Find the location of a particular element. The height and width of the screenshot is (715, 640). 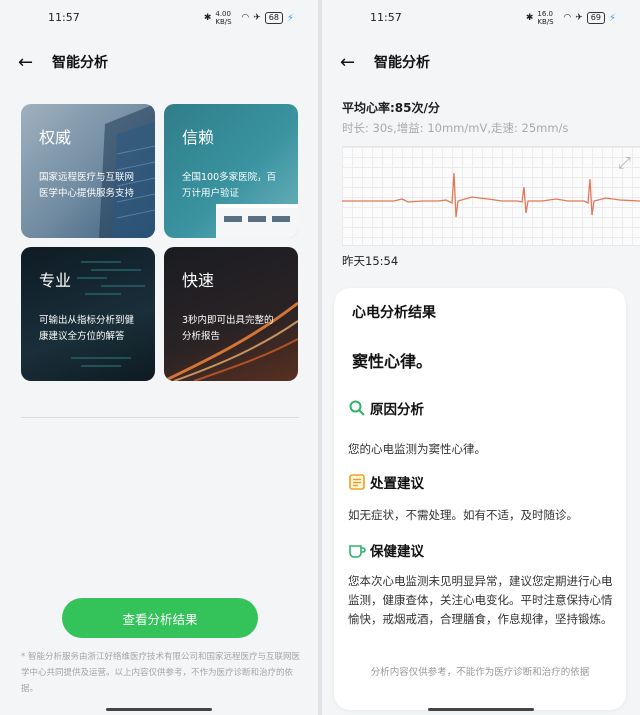

card-desc: 可输出从指标分析到健康建议全方位的解答 is located at coordinates (87, 328).